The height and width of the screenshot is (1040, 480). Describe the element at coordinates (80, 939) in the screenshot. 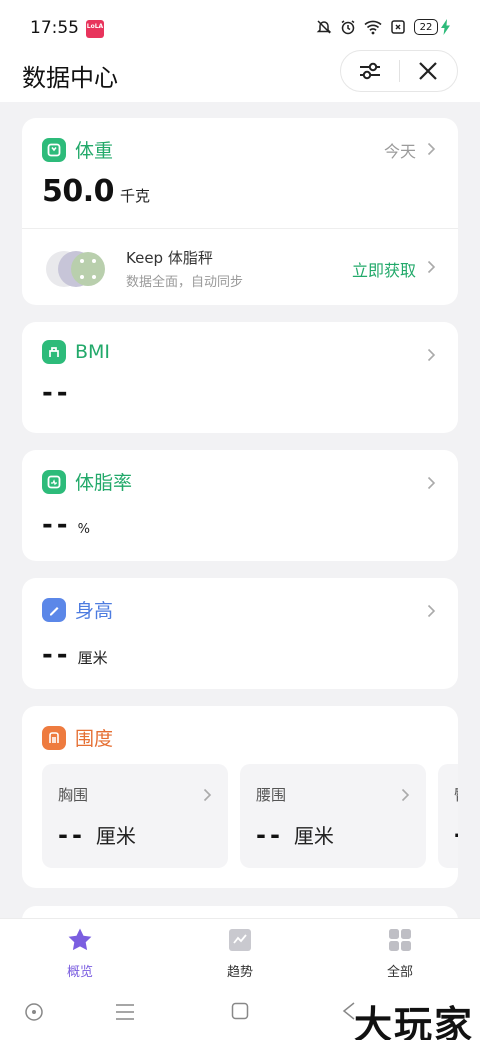

I see `star-icon` at that location.